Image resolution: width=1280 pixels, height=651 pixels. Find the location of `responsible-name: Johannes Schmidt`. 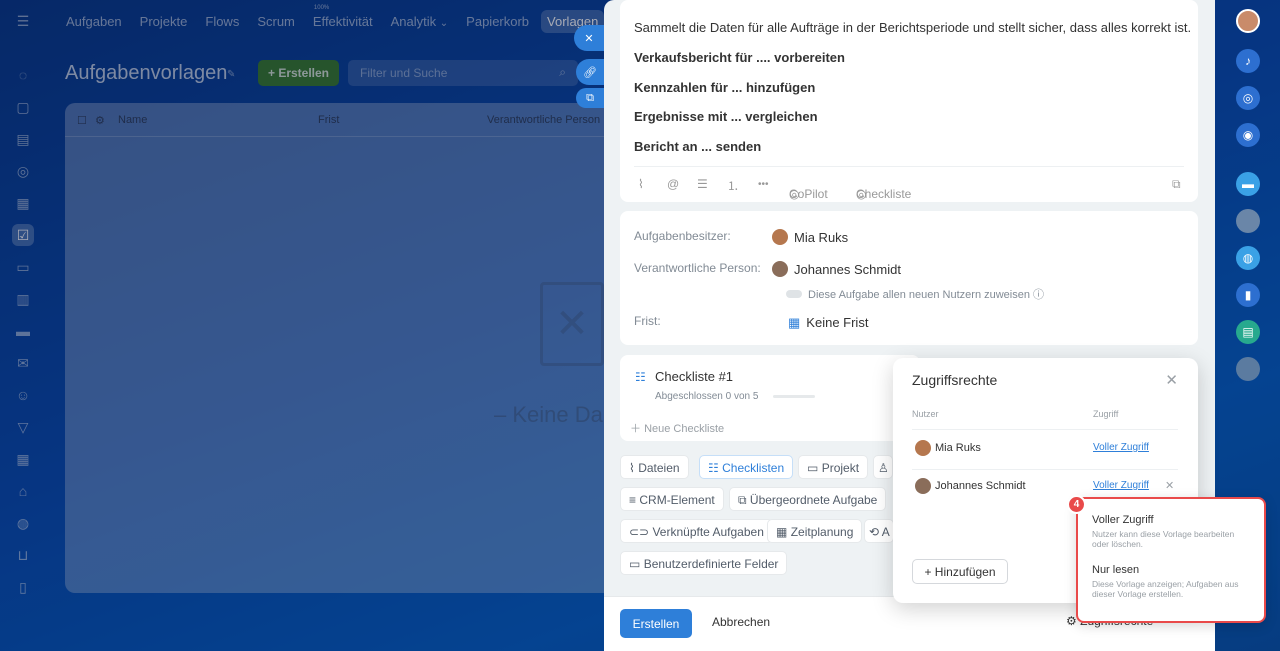

responsible-name: Johannes Schmidt is located at coordinates (847, 269).